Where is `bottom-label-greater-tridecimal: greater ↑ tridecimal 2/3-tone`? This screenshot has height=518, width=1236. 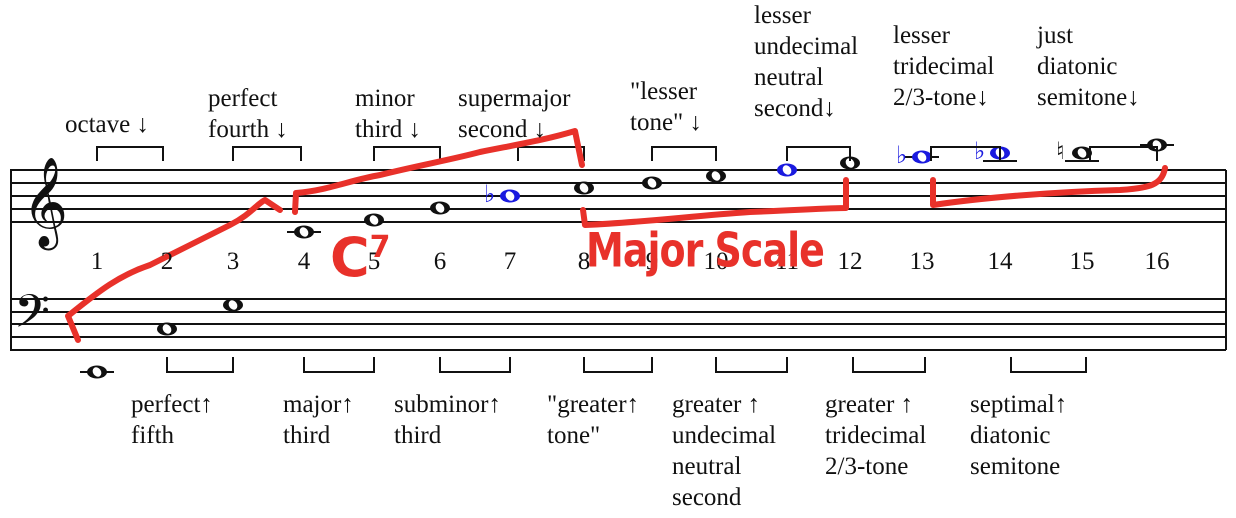
bottom-label-greater-tridecimal: greater ↑ tridecimal 2/3-tone is located at coordinates (876, 435).